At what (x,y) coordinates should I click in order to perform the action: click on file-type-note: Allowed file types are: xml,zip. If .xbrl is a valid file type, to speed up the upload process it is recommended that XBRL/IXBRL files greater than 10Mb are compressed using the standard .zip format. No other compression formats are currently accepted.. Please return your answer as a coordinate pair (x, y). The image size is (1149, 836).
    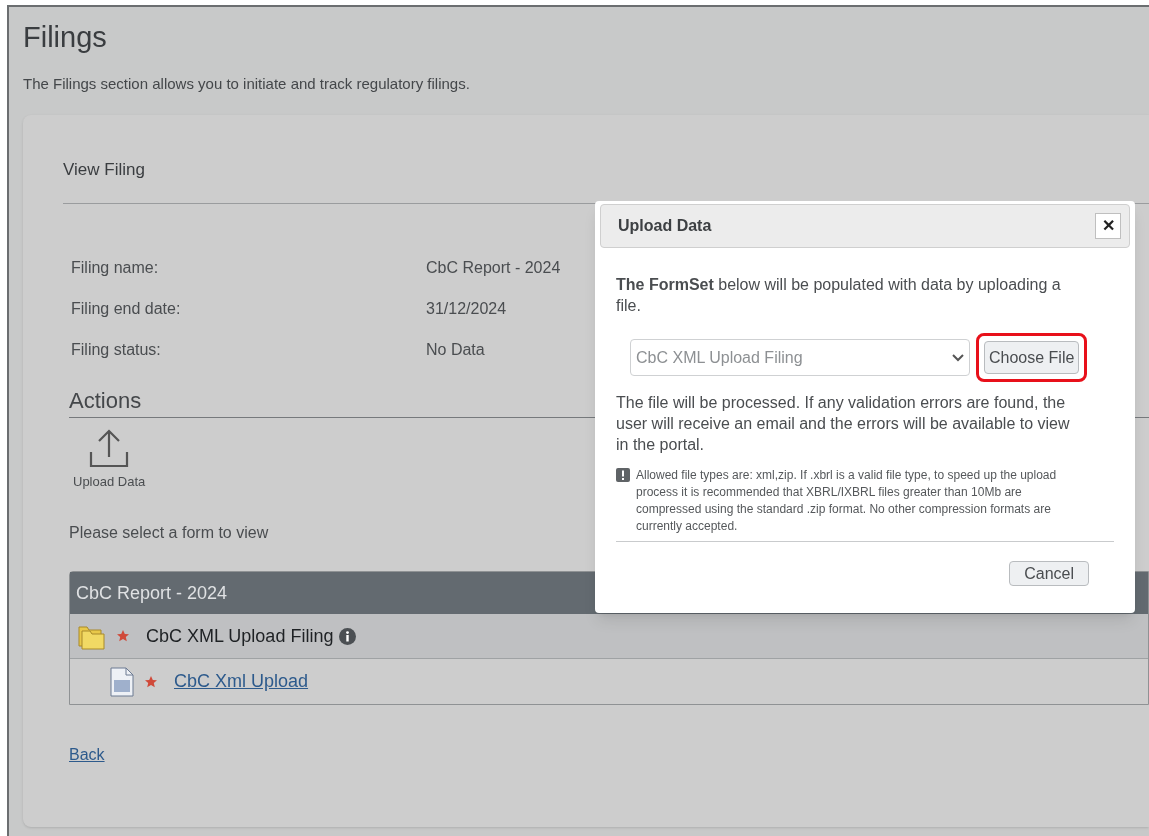
    Looking at the image, I should click on (847, 501).